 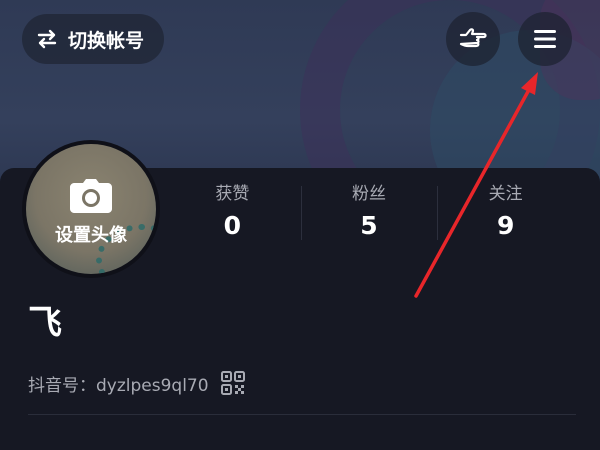 What do you see at coordinates (505, 225) in the screenshot?
I see `stat-value: 9` at bounding box center [505, 225].